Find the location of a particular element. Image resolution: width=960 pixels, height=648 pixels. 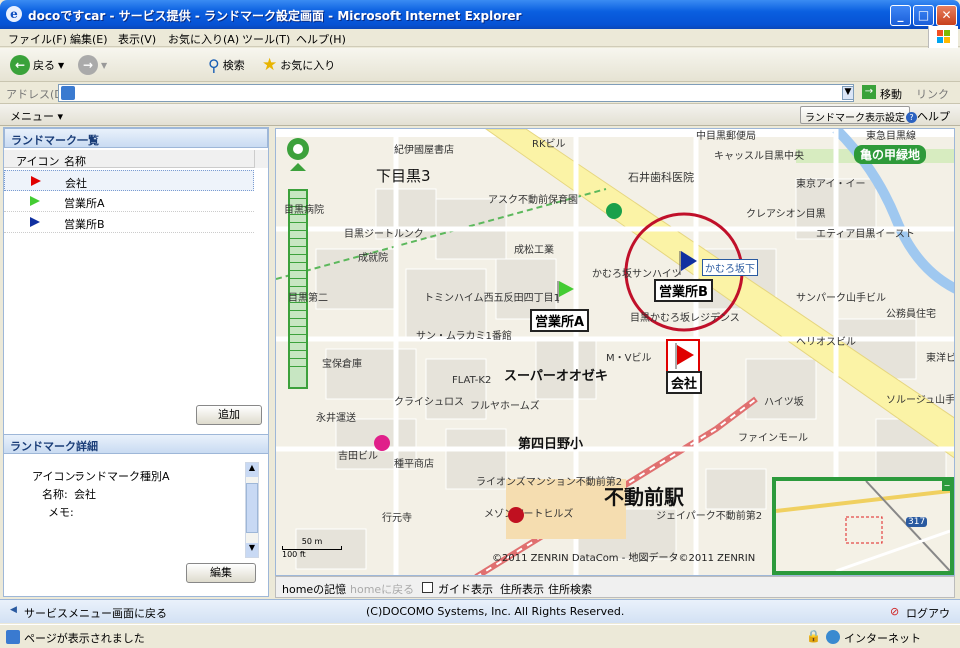

lock-icon: 🔒 is located at coordinates (813, 636).